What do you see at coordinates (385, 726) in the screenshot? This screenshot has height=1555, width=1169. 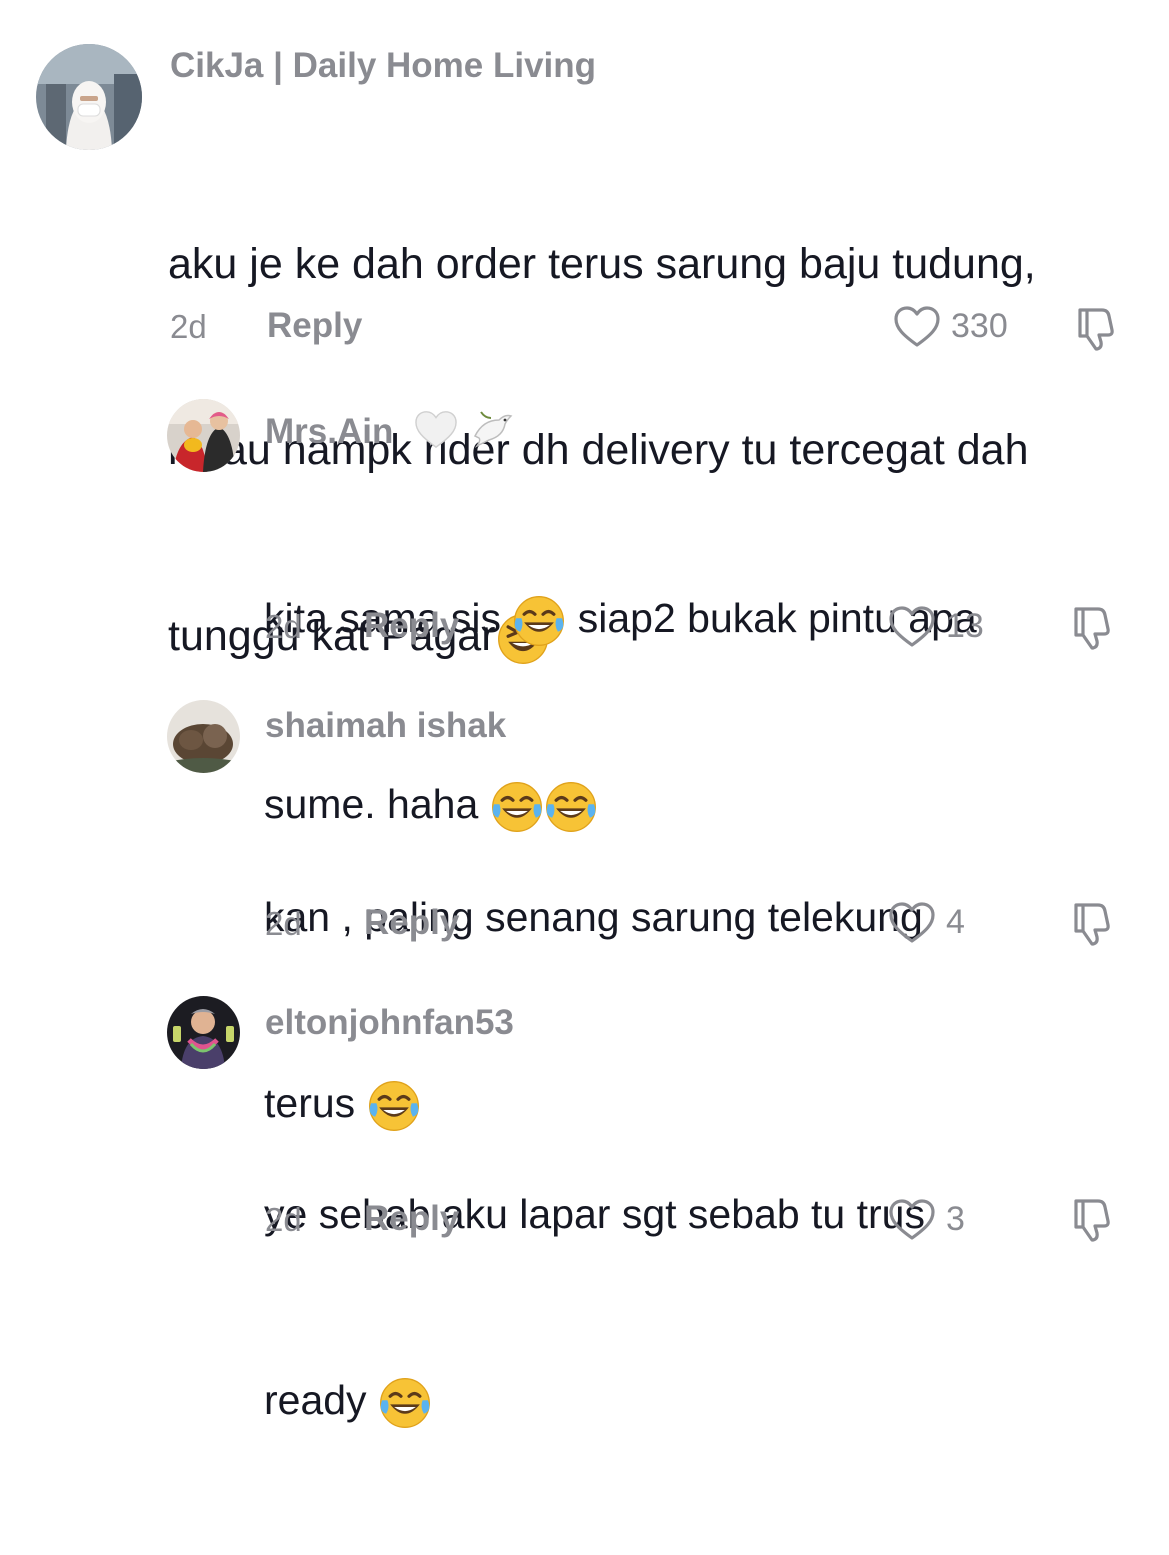 I see `username: shaimah ishak` at bounding box center [385, 726].